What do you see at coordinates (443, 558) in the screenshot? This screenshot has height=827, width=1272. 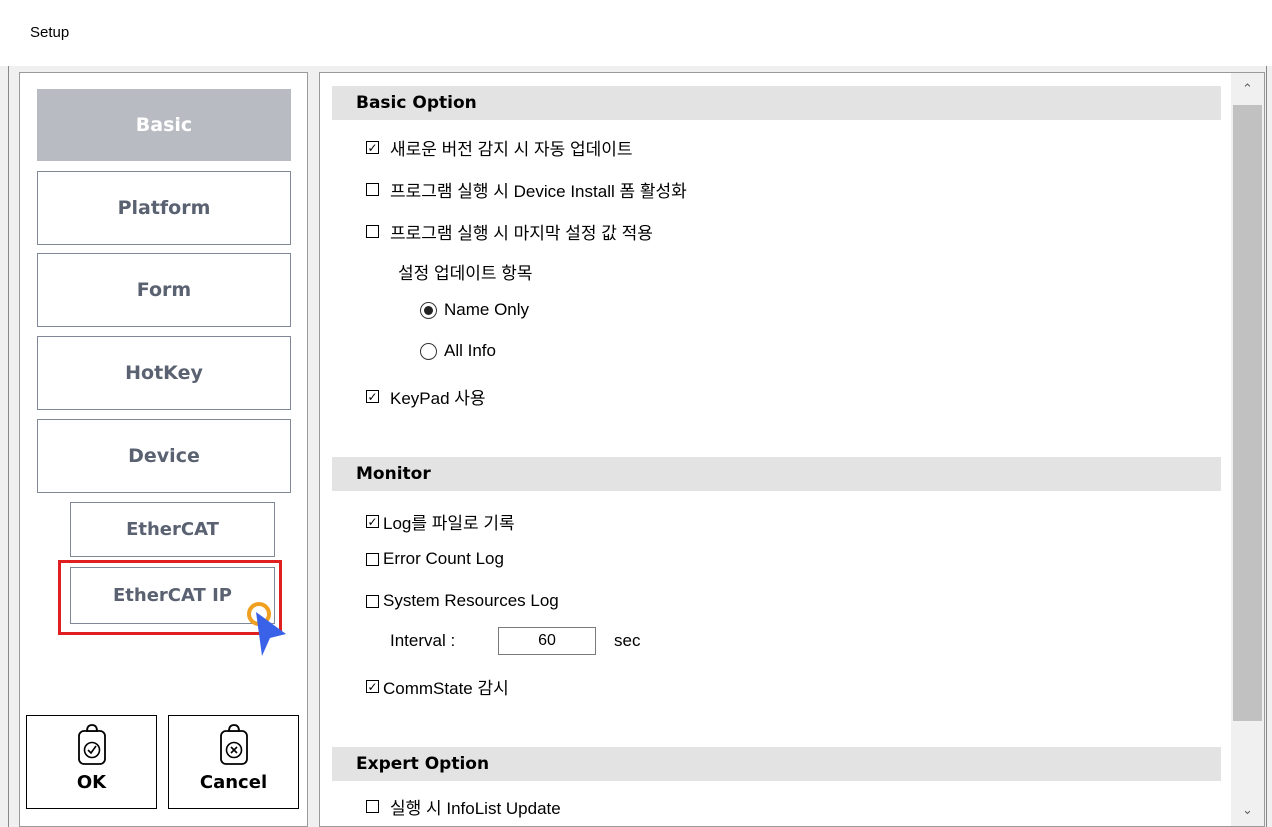 I see `checkbox-label: Error Count Log` at bounding box center [443, 558].